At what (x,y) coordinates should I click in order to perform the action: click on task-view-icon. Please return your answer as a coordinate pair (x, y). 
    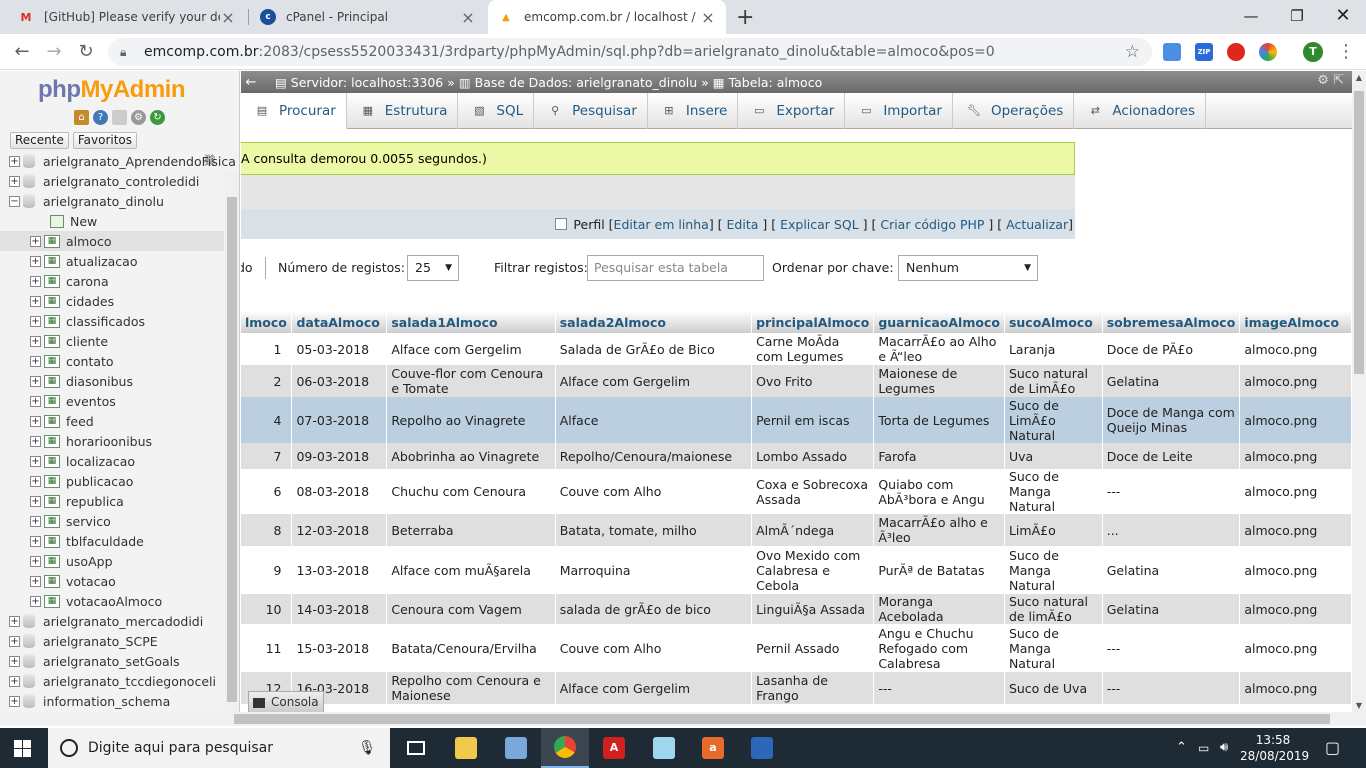
    Looking at the image, I should click on (416, 748).